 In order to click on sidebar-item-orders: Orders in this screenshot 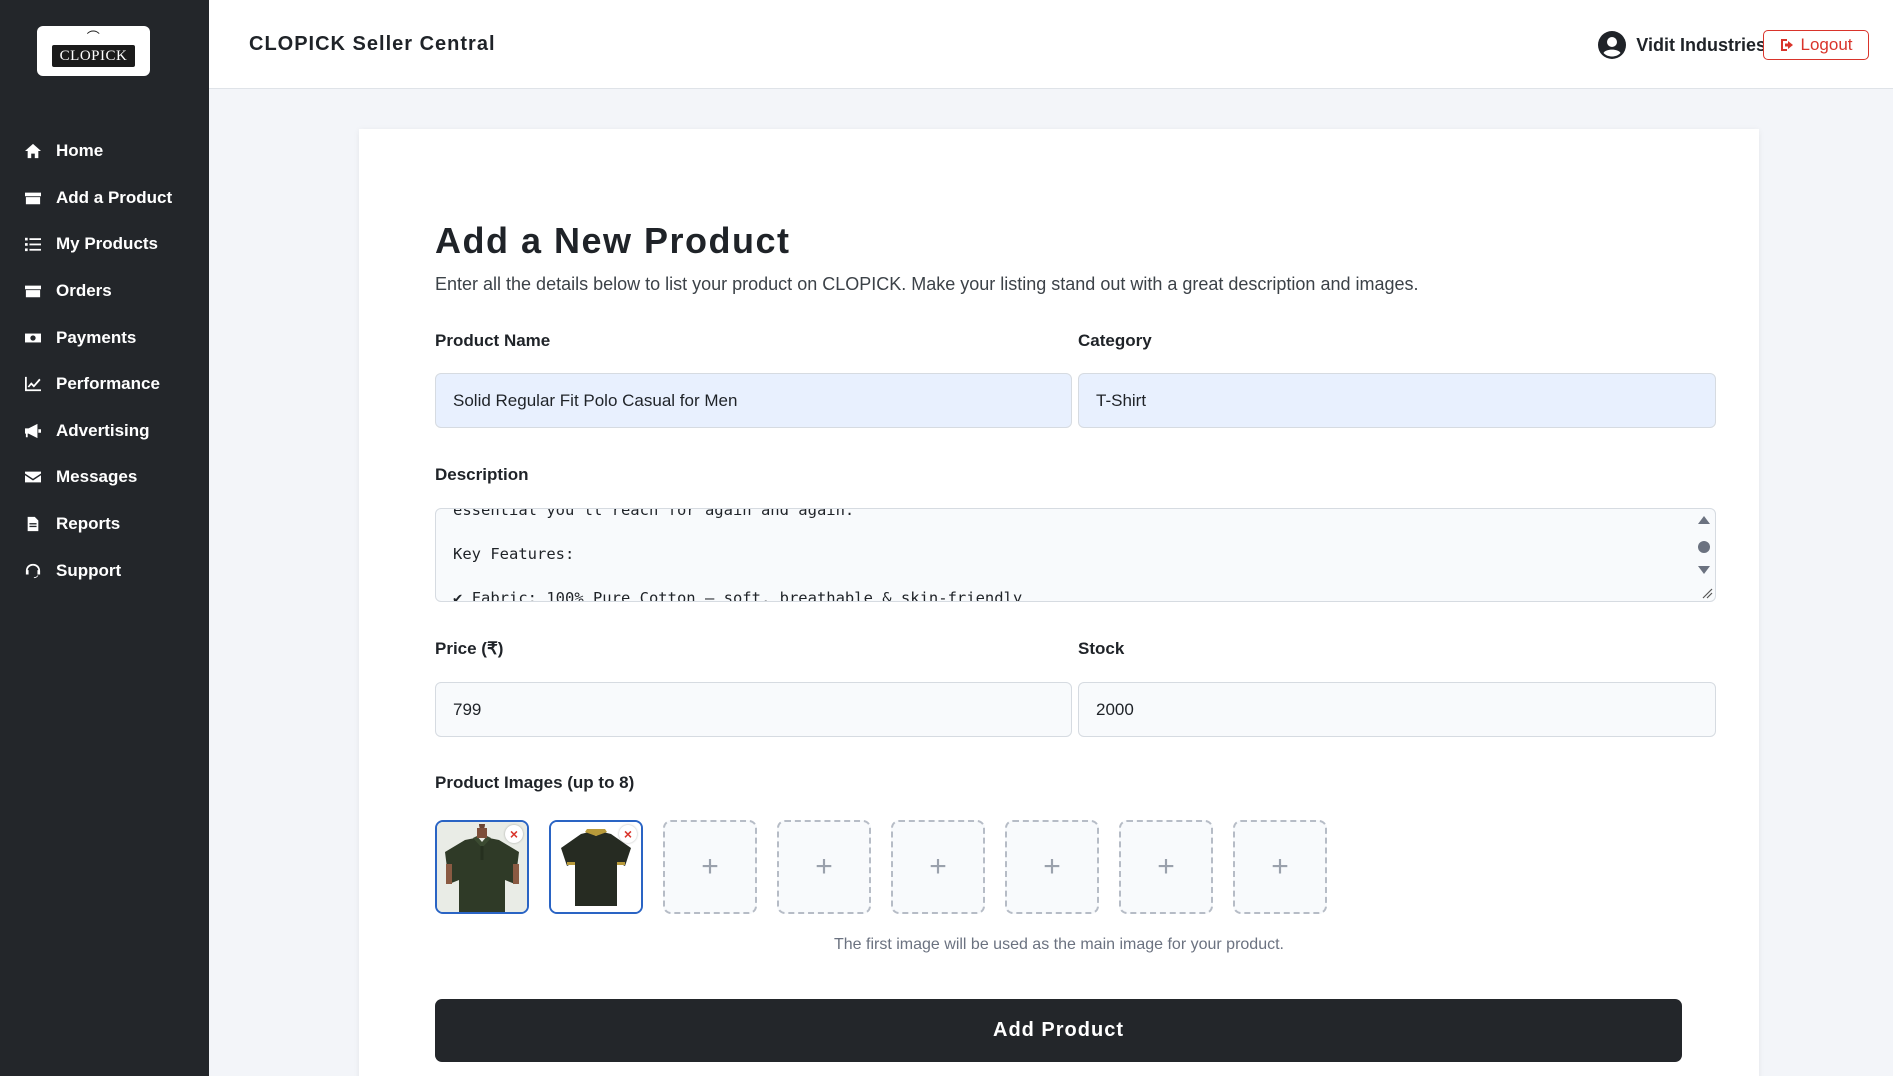, I will do `click(104, 291)`.